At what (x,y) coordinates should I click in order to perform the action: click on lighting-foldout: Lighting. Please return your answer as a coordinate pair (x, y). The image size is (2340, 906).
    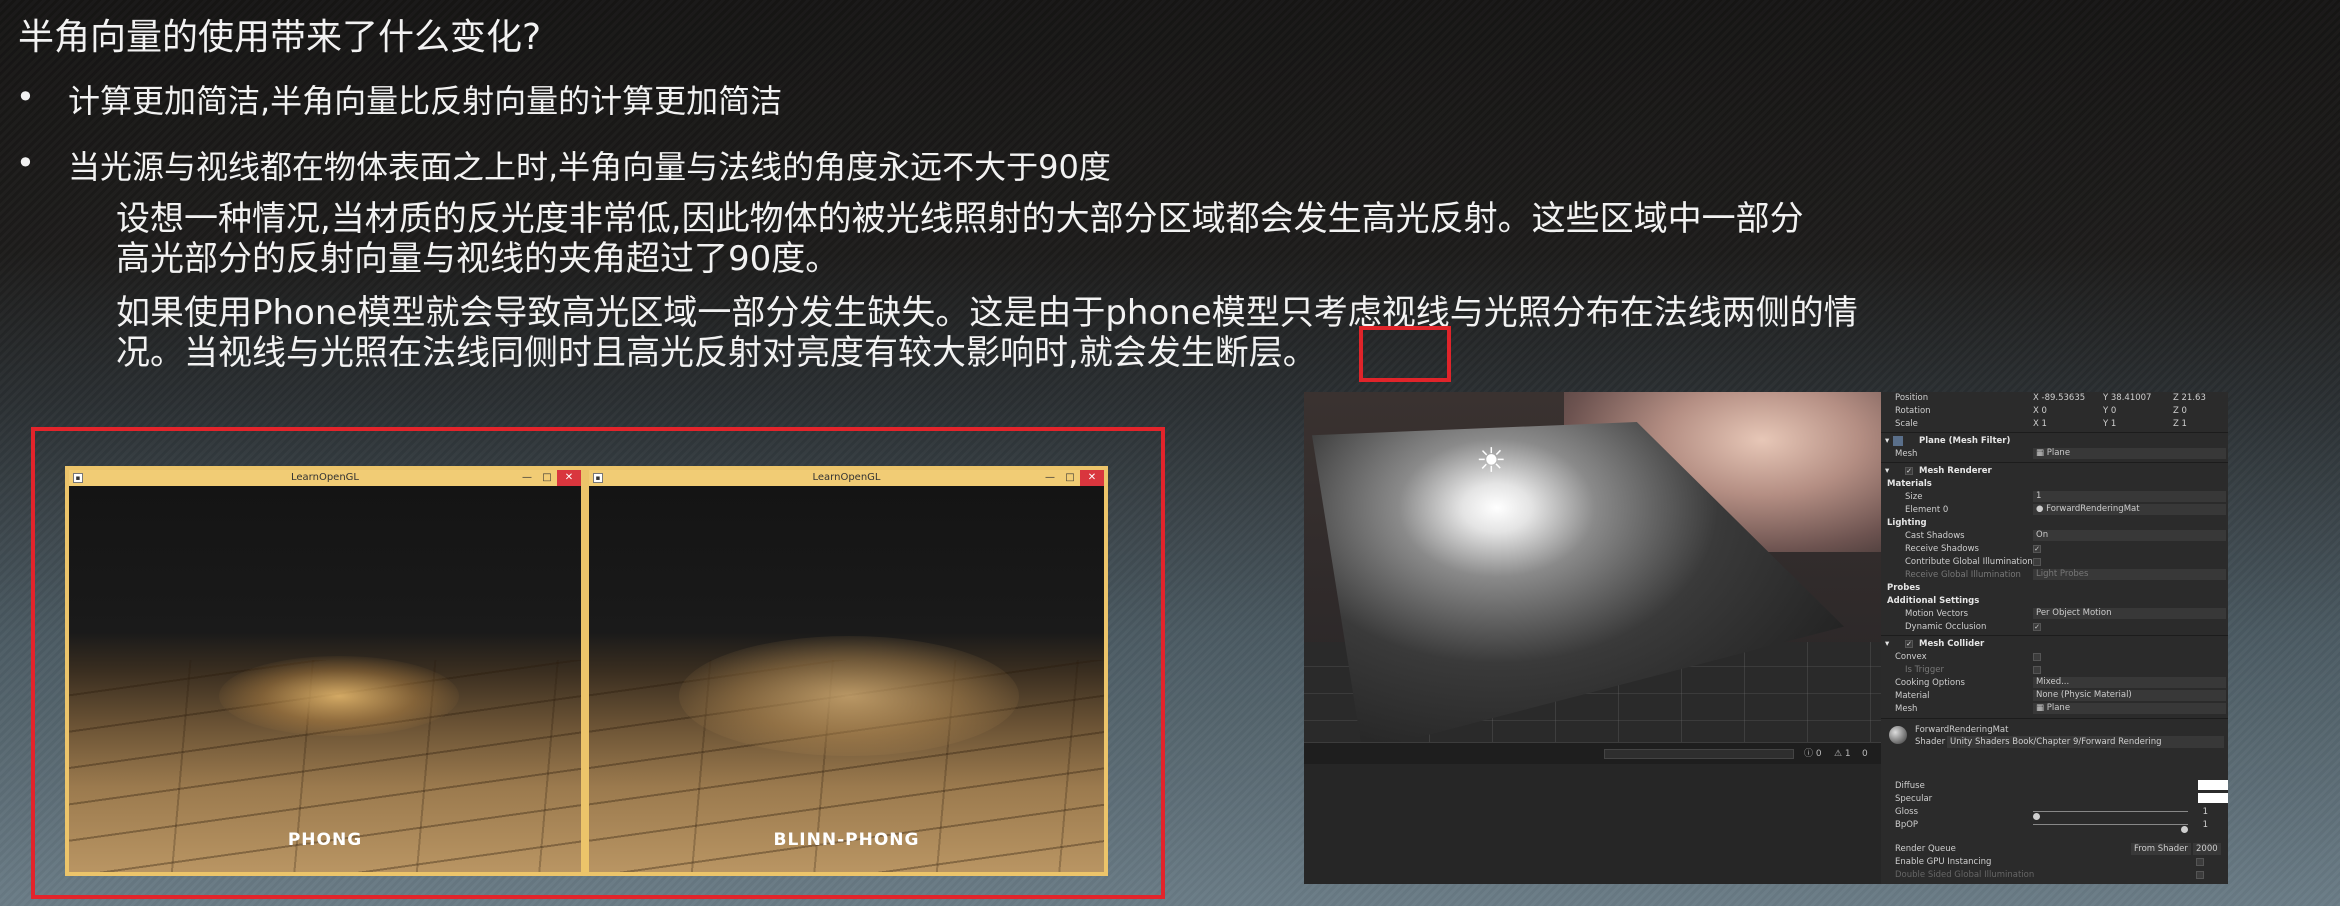
    Looking at the image, I should click on (1907, 523).